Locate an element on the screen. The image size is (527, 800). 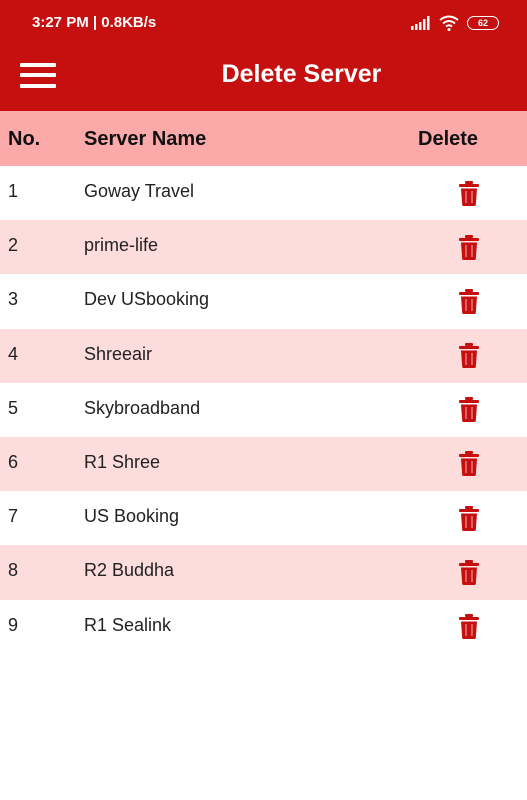
battery-icon: 62 is located at coordinates (483, 23).